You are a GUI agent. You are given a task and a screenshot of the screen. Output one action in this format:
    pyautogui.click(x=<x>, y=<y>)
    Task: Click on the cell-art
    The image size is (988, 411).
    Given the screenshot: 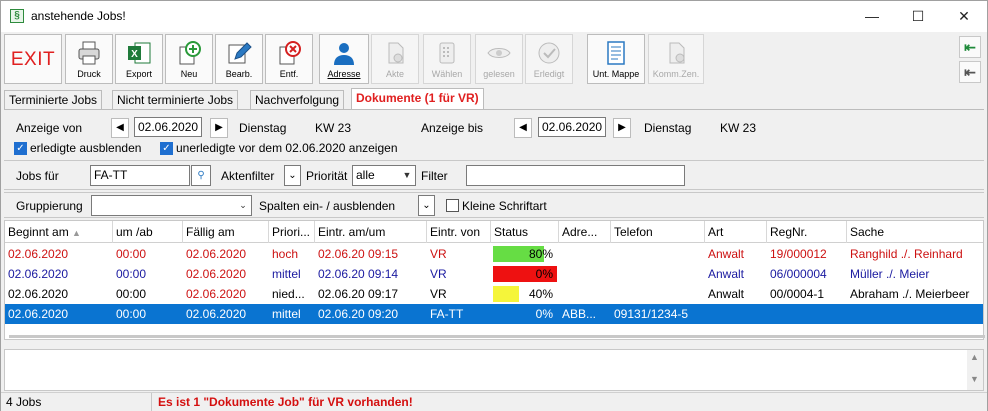 What is the action you would take?
    pyautogui.click(x=736, y=314)
    